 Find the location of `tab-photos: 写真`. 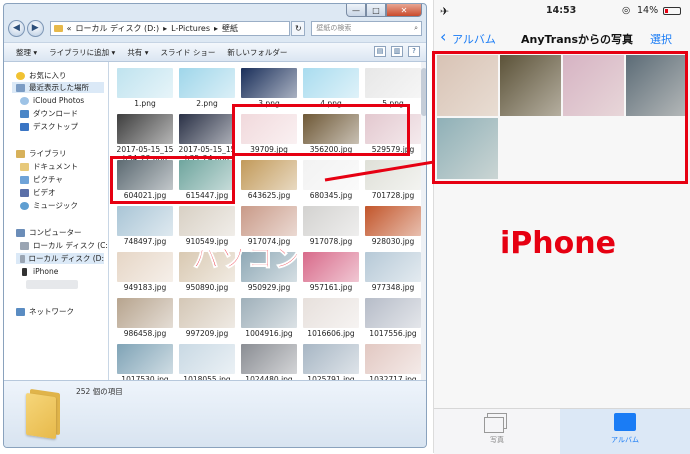

tab-photos: 写真 is located at coordinates (497, 429).